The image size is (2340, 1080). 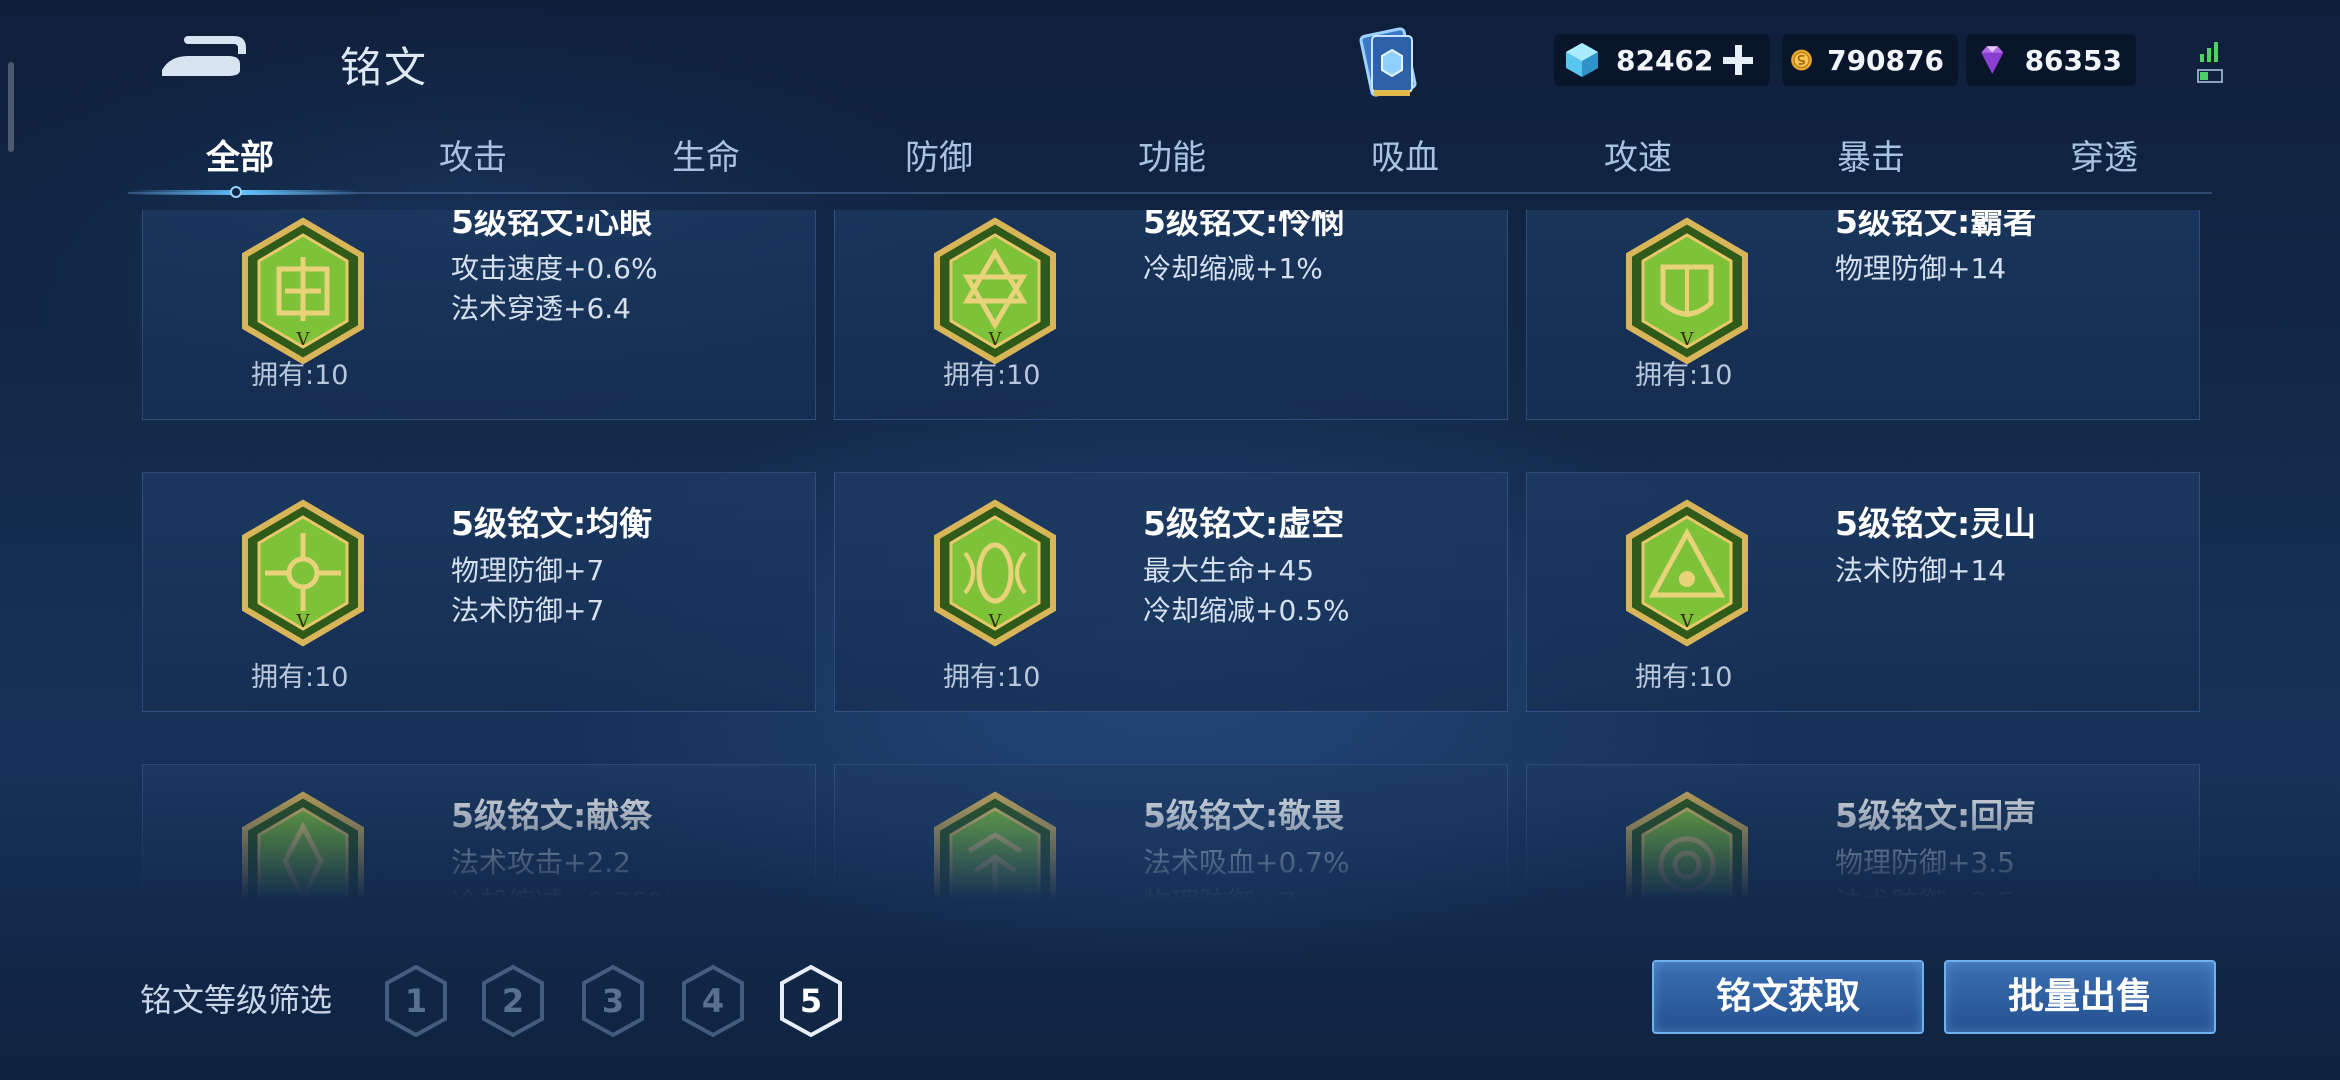 I want to click on level-filter-4: 4, so click(x=713, y=1001).